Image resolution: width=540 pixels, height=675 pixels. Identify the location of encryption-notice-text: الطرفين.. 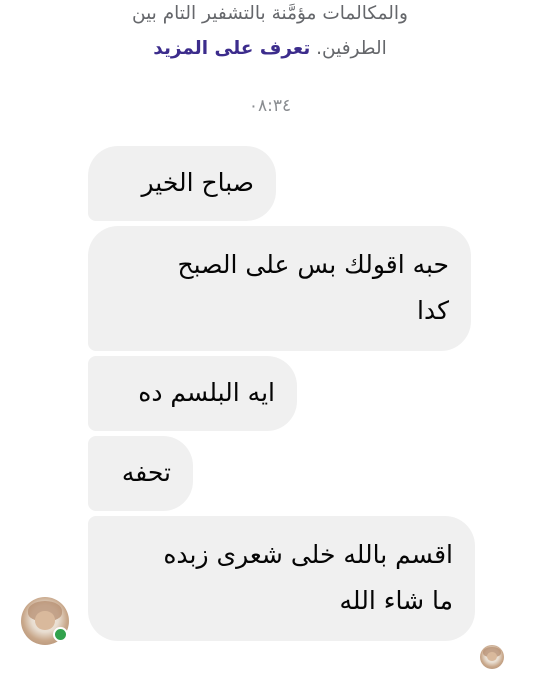
(351, 48).